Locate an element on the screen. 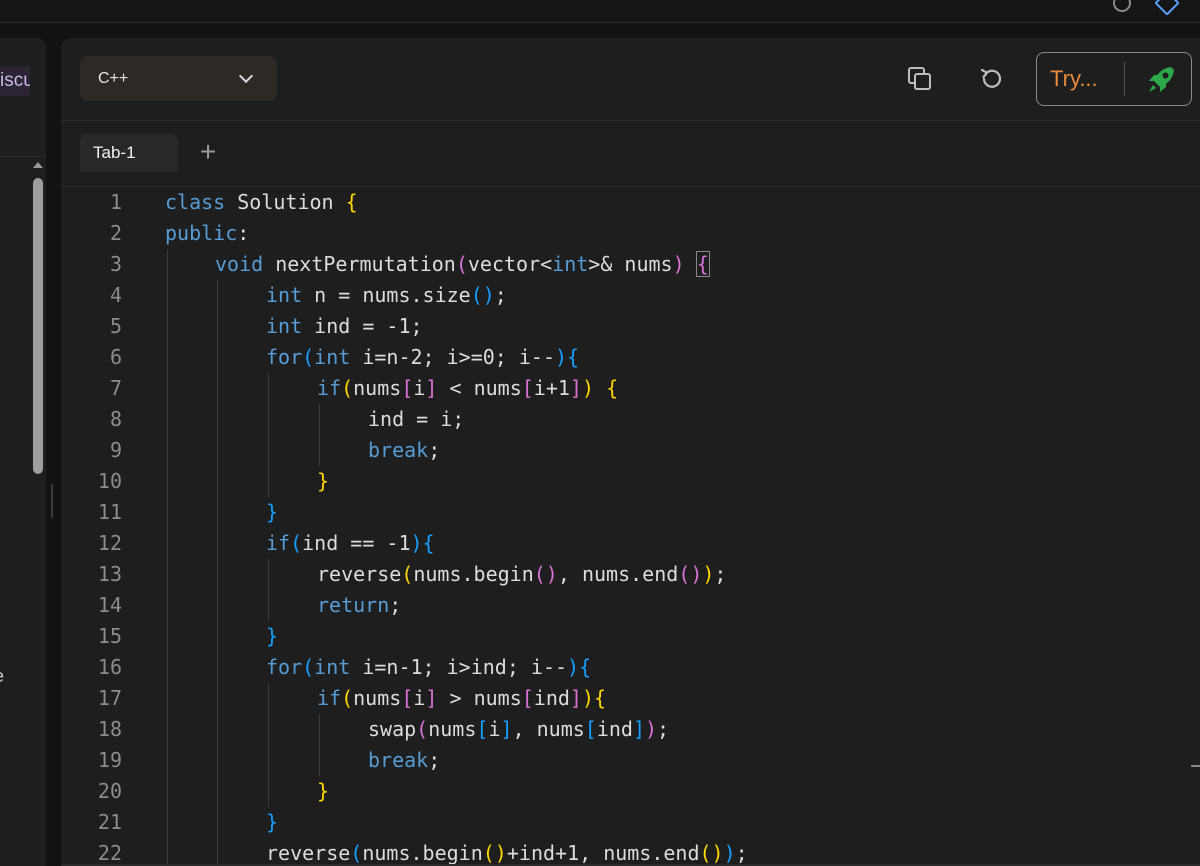  line-number: 21 is located at coordinates (109, 822).